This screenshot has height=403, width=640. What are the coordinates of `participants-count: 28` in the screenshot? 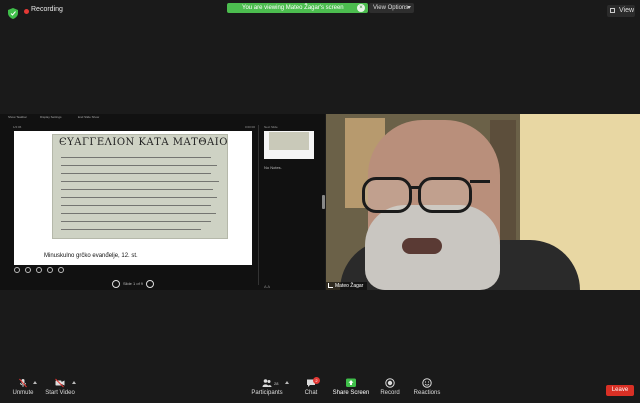 It's located at (276, 383).